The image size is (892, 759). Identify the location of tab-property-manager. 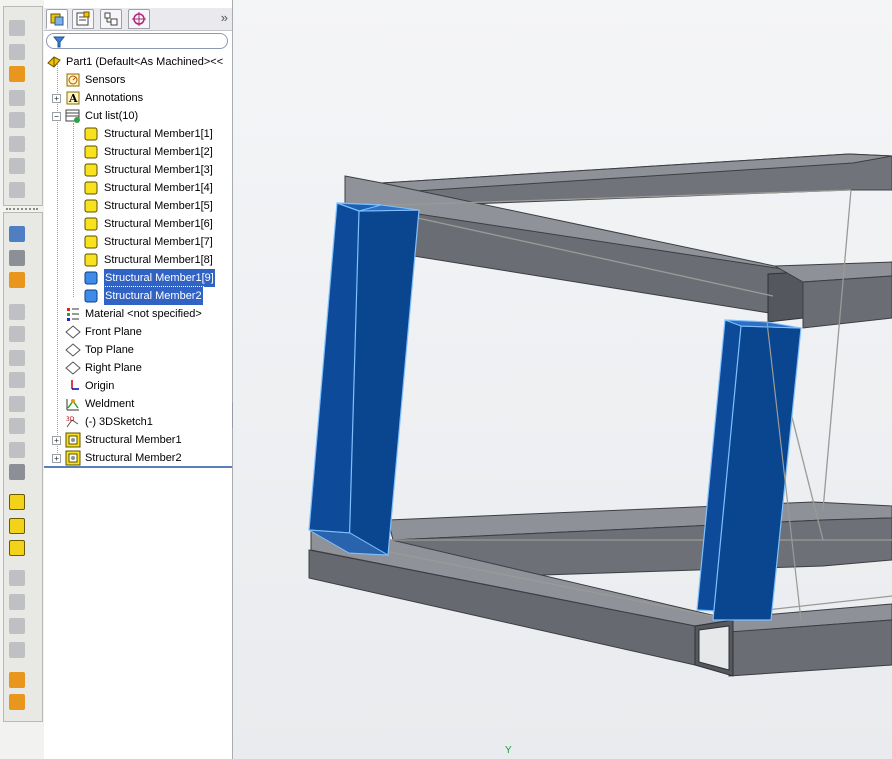
(83, 19).